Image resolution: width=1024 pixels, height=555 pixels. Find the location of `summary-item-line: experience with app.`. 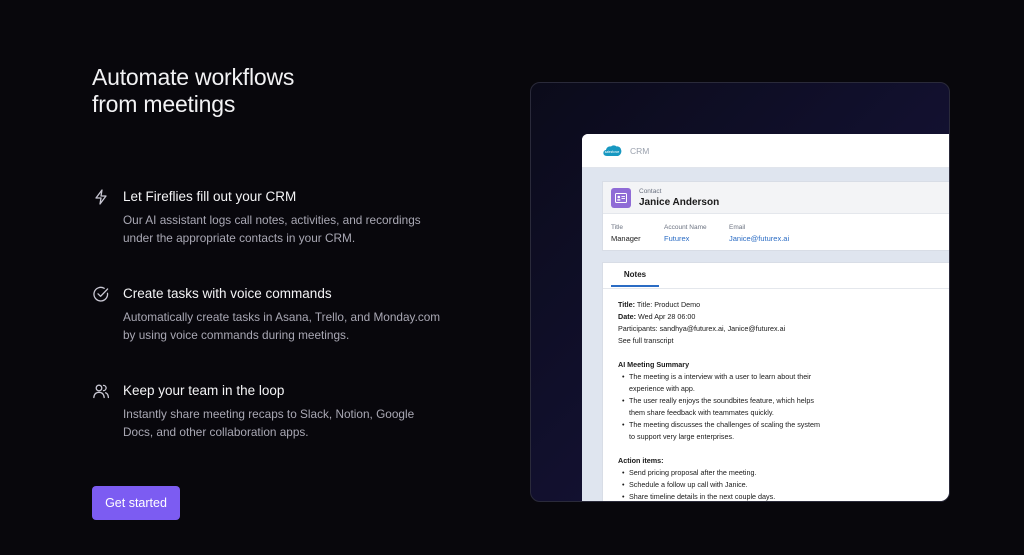

summary-item-line: experience with app. is located at coordinates (662, 388).